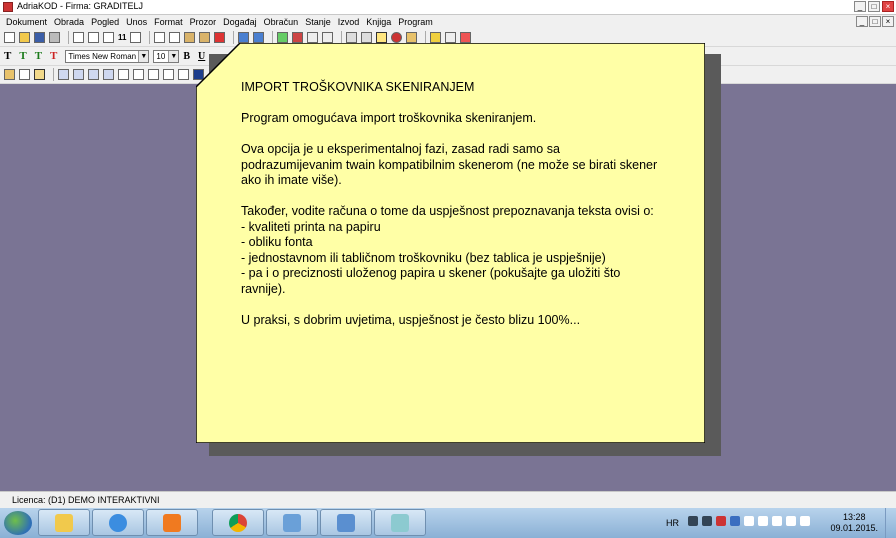  What do you see at coordinates (860, 6) in the screenshot?
I see `minimize-button: _` at bounding box center [860, 6].